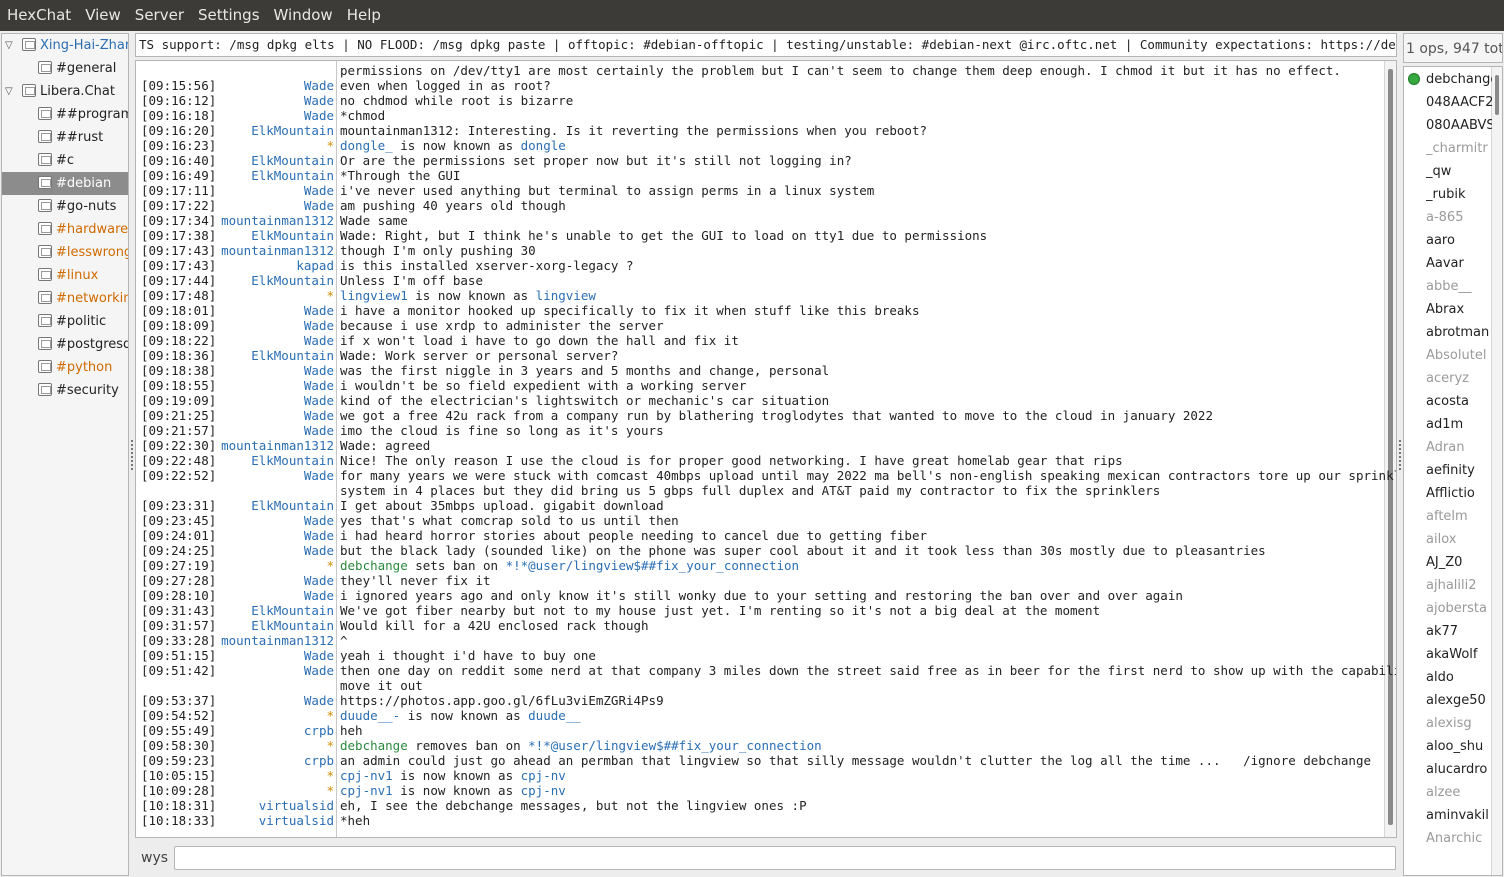 The image size is (1504, 877). What do you see at coordinates (315, 265) in the screenshot?
I see `nick-label: kapad` at bounding box center [315, 265].